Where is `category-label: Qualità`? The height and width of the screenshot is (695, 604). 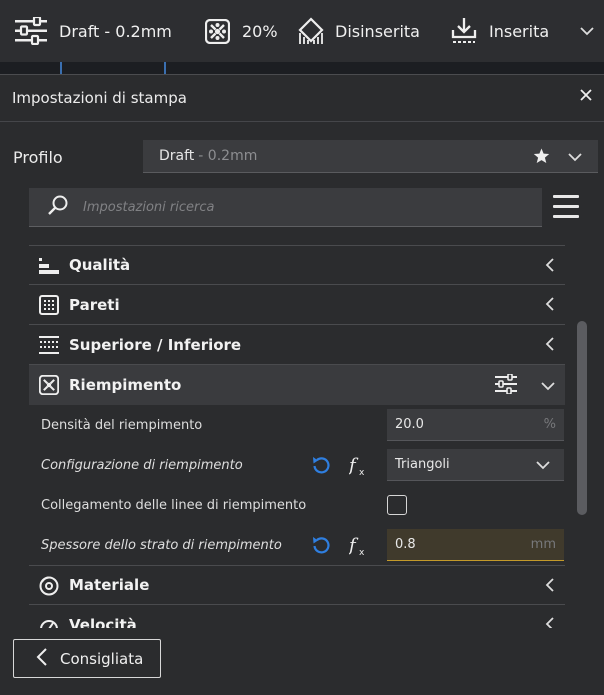 category-label: Qualità is located at coordinates (100, 265).